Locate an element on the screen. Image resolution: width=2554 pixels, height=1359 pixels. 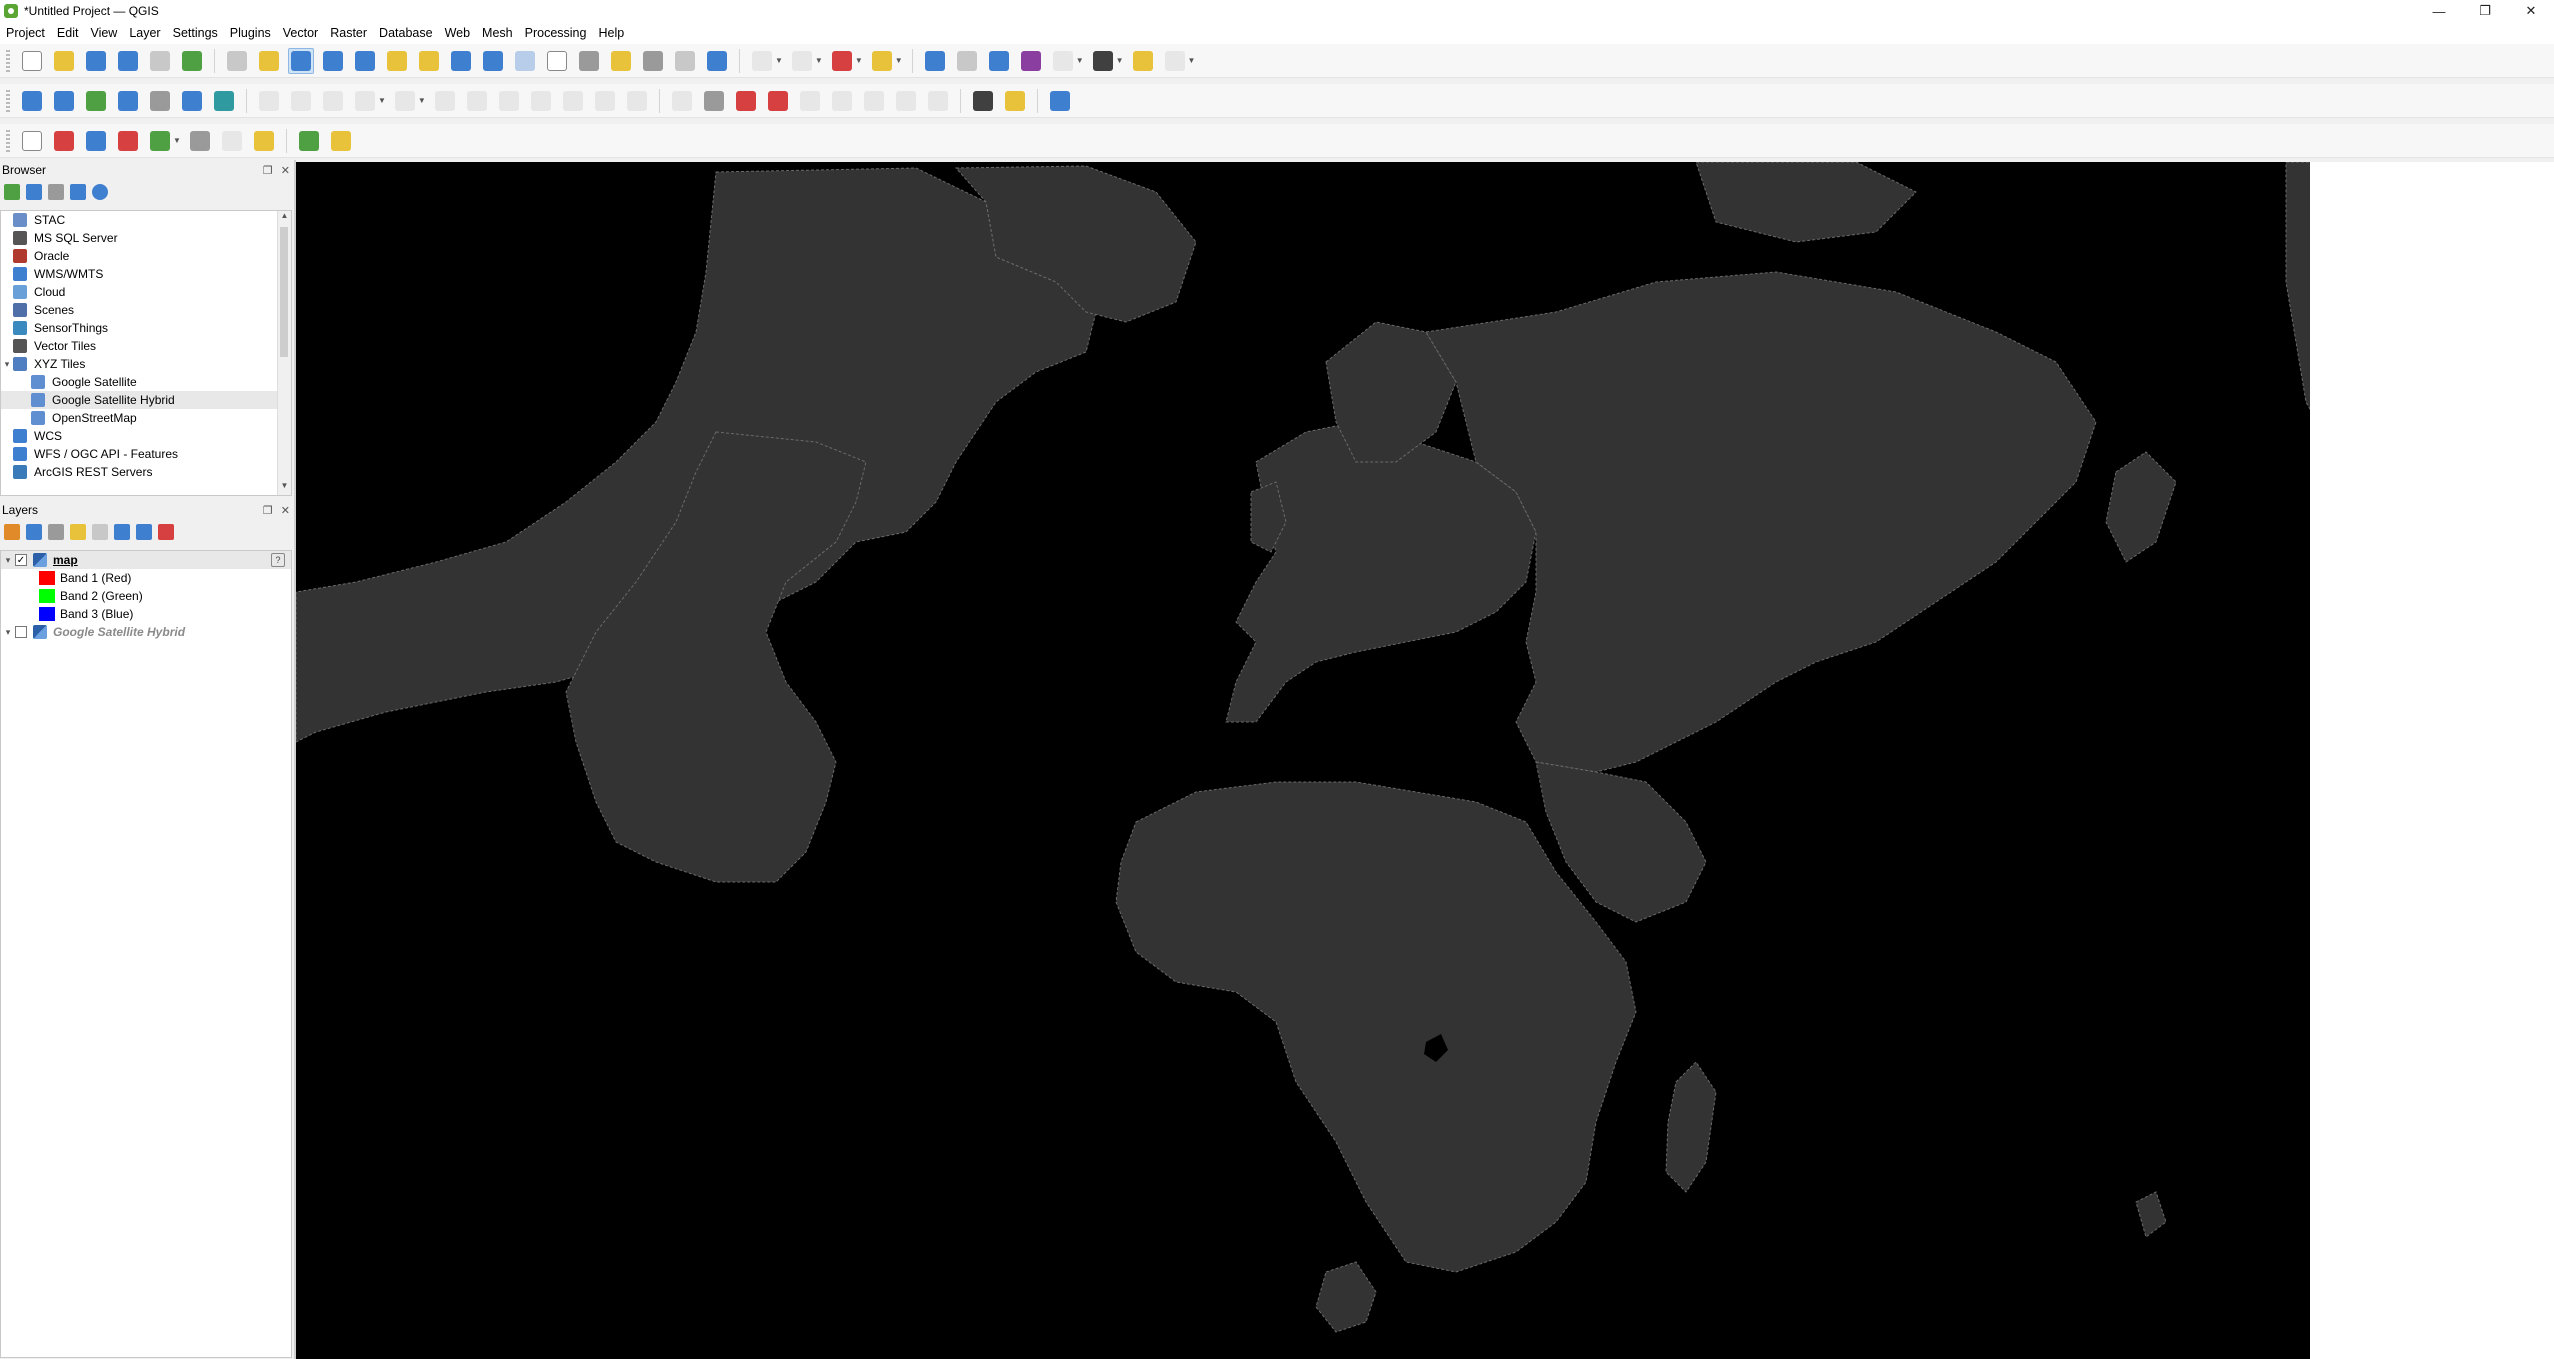
zoom-last-button is located at coordinates (493, 61).